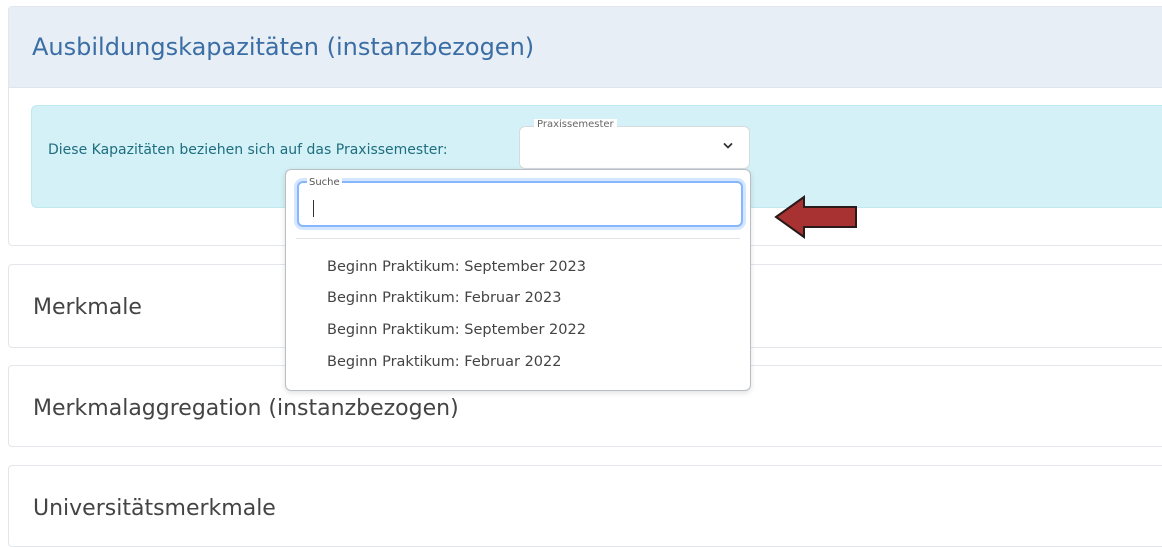 The image size is (1162, 547). I want to click on capacity-card-header: Ausbildungskapazitäten (instanzbezogen), so click(585, 47).